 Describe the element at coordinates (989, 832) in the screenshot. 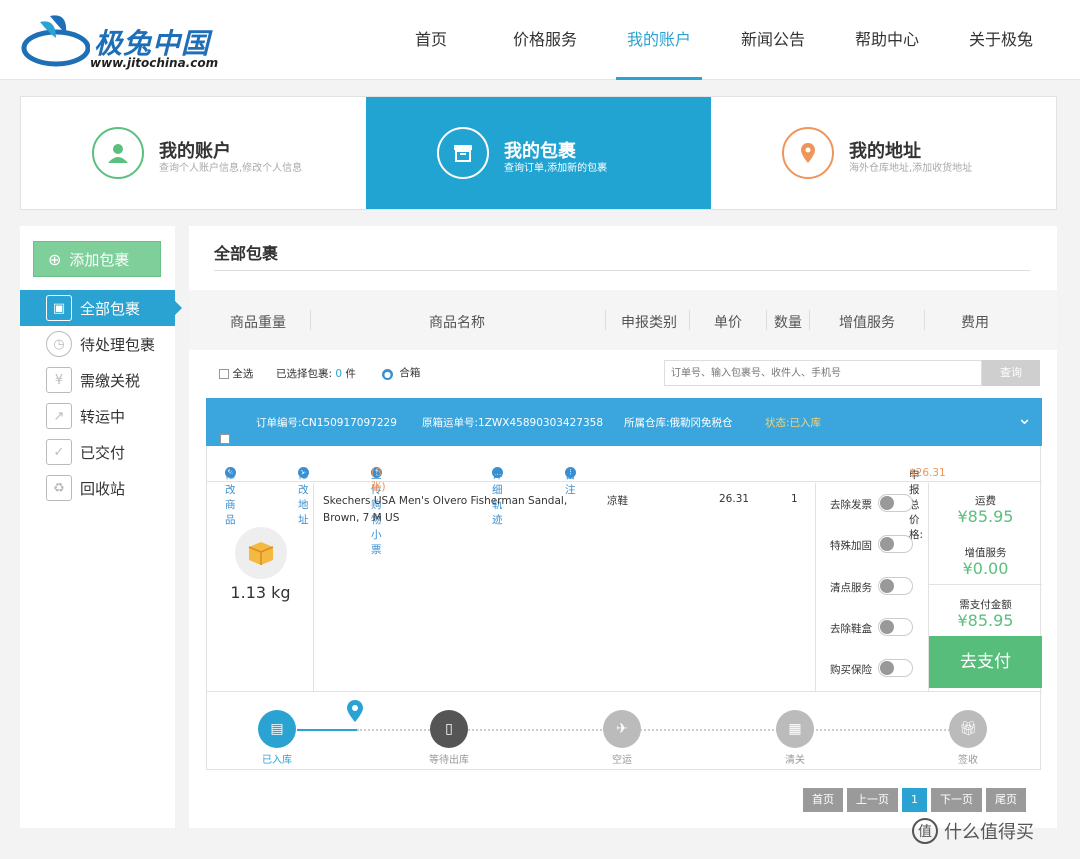

I see `watermark-text: 什么值得买` at that location.